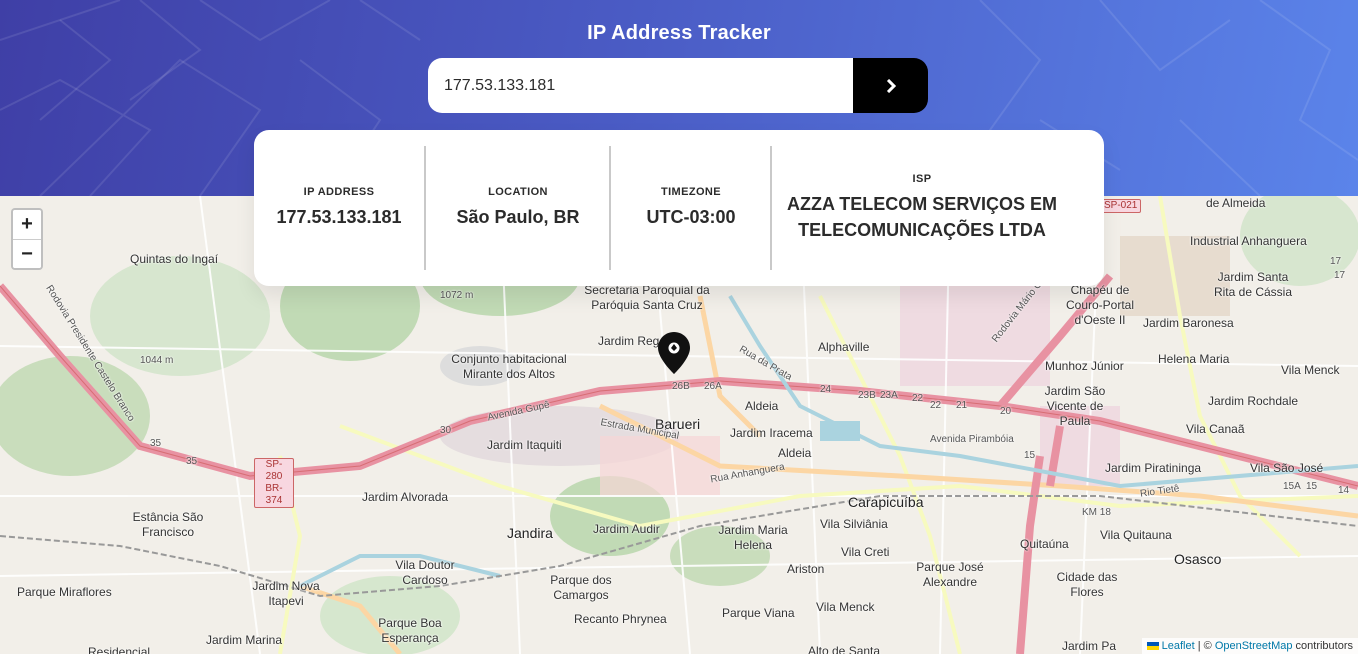 This screenshot has height=654, width=1358. Describe the element at coordinates (1188, 323) in the screenshot. I see `map-label: Jardim Baronesa` at that location.